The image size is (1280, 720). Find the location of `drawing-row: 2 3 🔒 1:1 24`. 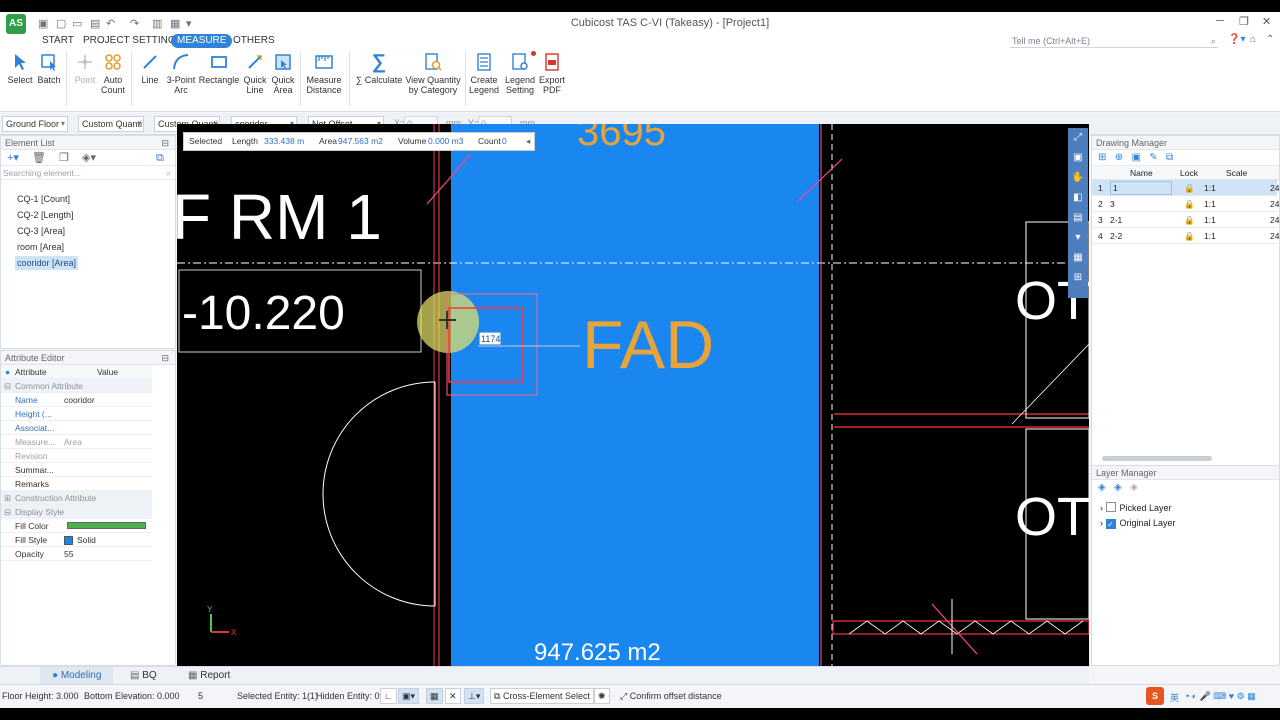

drawing-row: 2 3 🔒 1:1 24 is located at coordinates (1185, 204).